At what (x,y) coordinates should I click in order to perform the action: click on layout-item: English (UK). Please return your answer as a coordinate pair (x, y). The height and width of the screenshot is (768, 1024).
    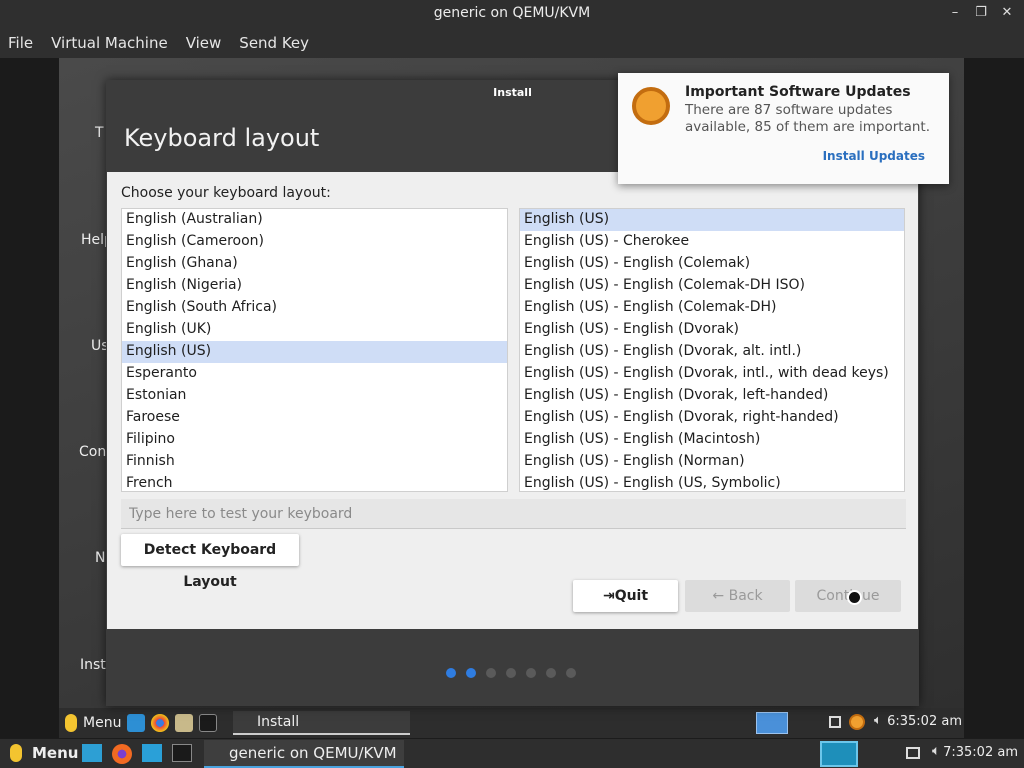
    Looking at the image, I should click on (314, 330).